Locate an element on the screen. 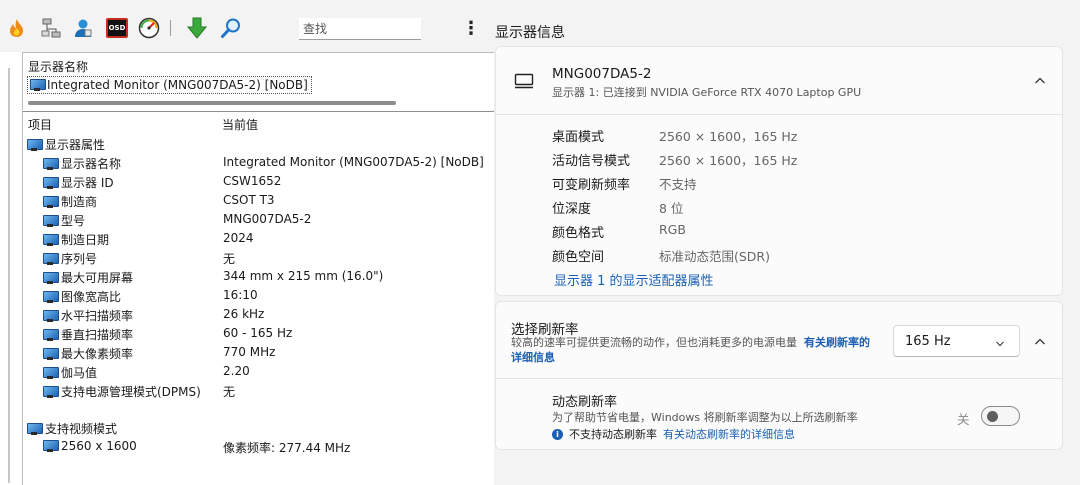  table-row: 图像宽高比 16:10 is located at coordinates (258, 295).